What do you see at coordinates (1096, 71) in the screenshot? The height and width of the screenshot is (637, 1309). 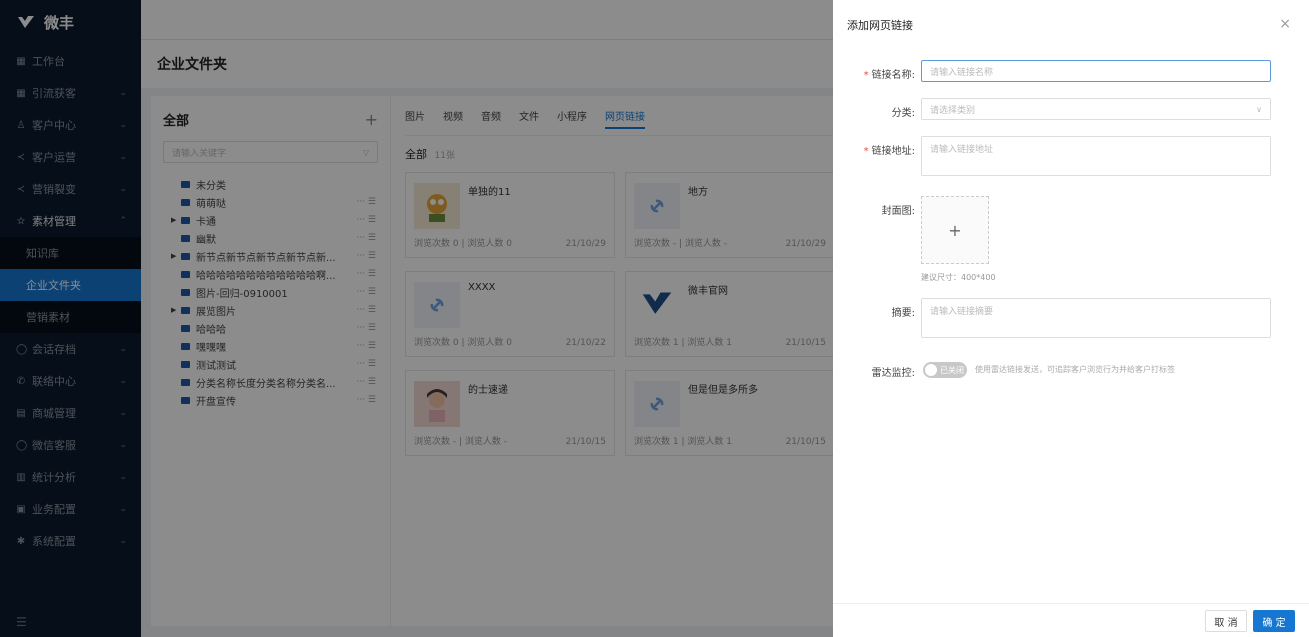 I see `link-name-input: 请输入链接名称` at bounding box center [1096, 71].